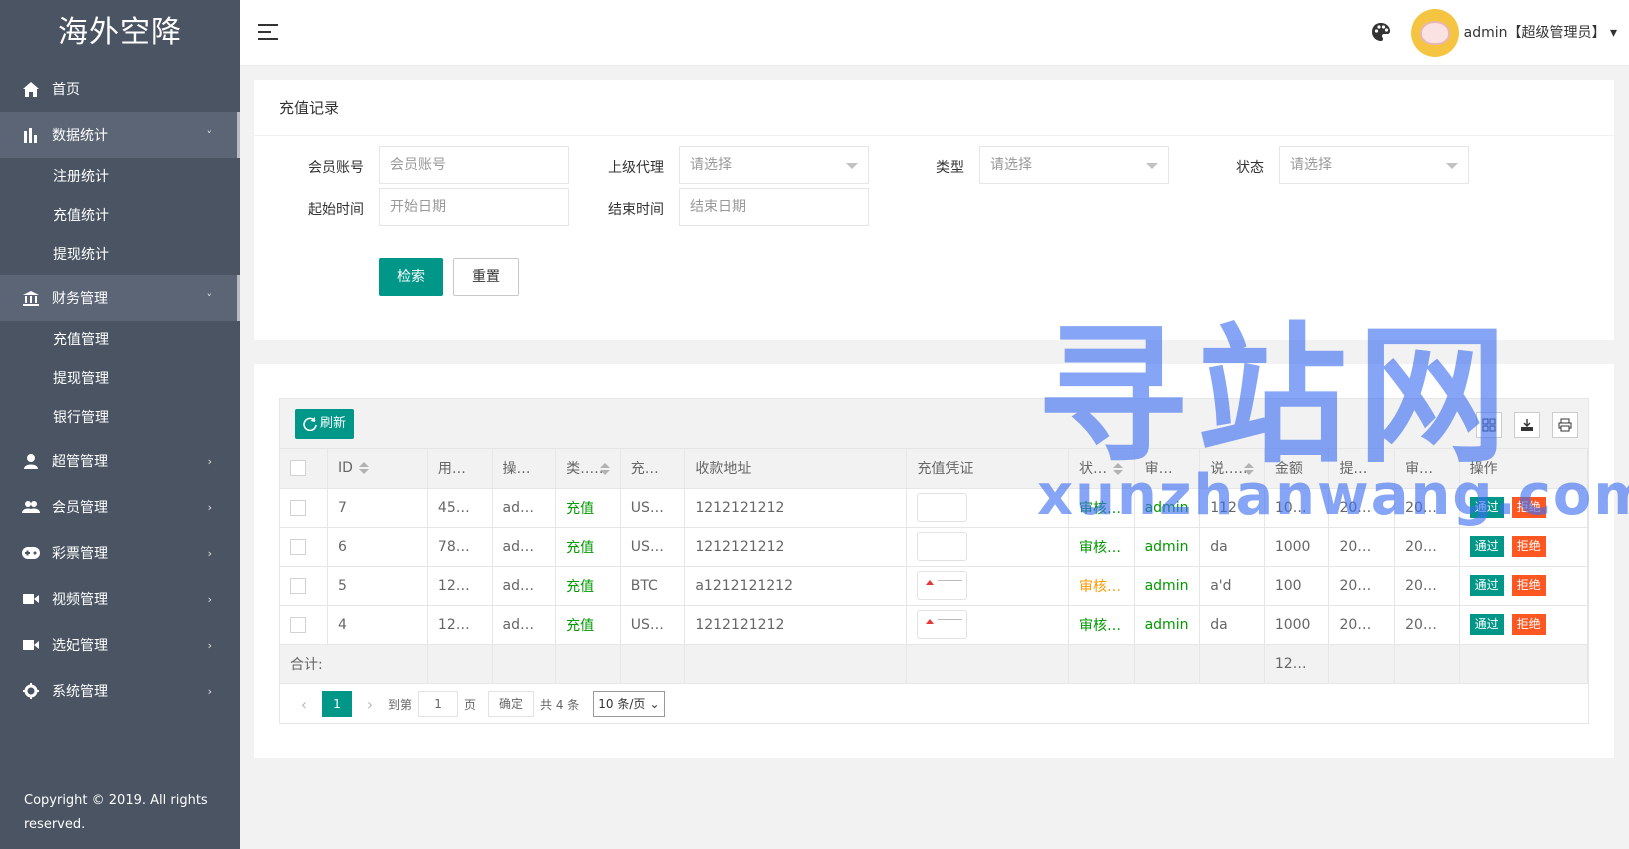  What do you see at coordinates (796, 586) in the screenshot?
I see `cell-address: a1212121212` at bounding box center [796, 586].